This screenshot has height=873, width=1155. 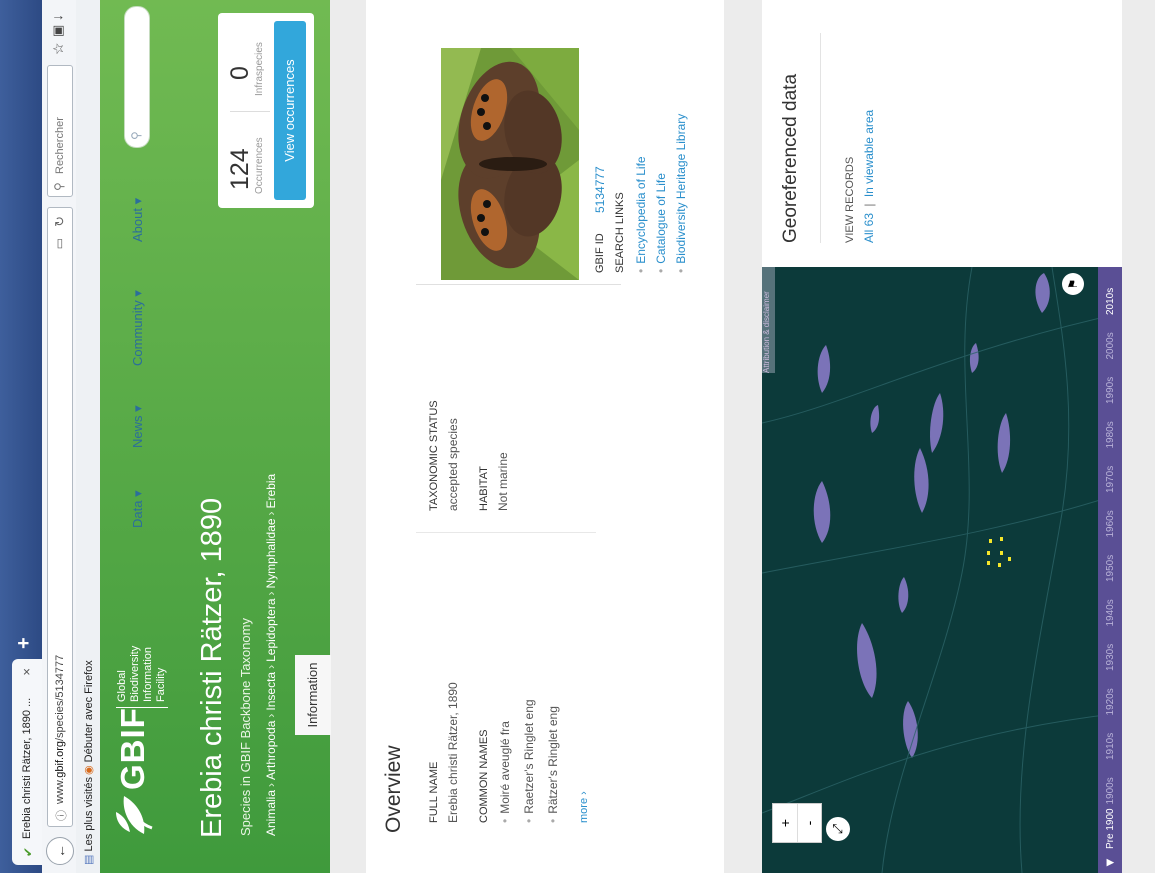 What do you see at coordinates (137, 77) in the screenshot?
I see `site-search-input: ⚲` at bounding box center [137, 77].